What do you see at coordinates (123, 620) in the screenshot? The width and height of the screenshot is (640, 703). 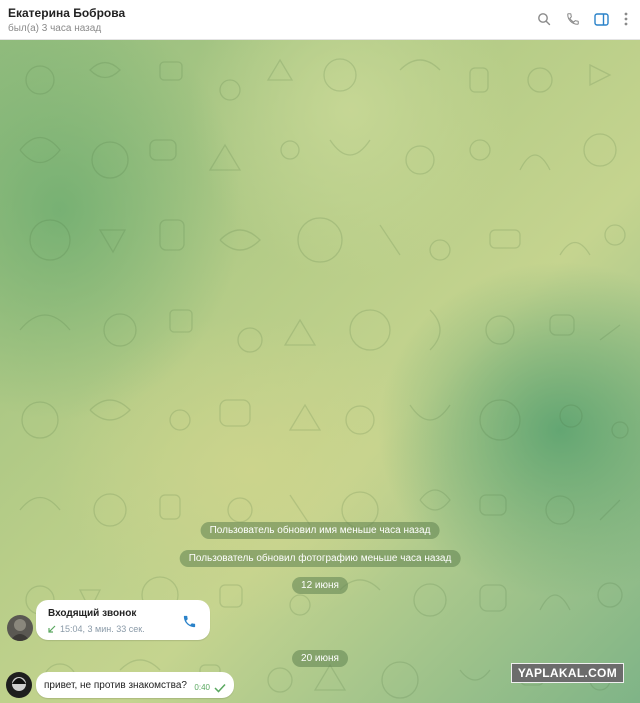 I see `incoming-call-message: Входящий звонок 15:04, 3 мин. 33 сек.` at bounding box center [123, 620].